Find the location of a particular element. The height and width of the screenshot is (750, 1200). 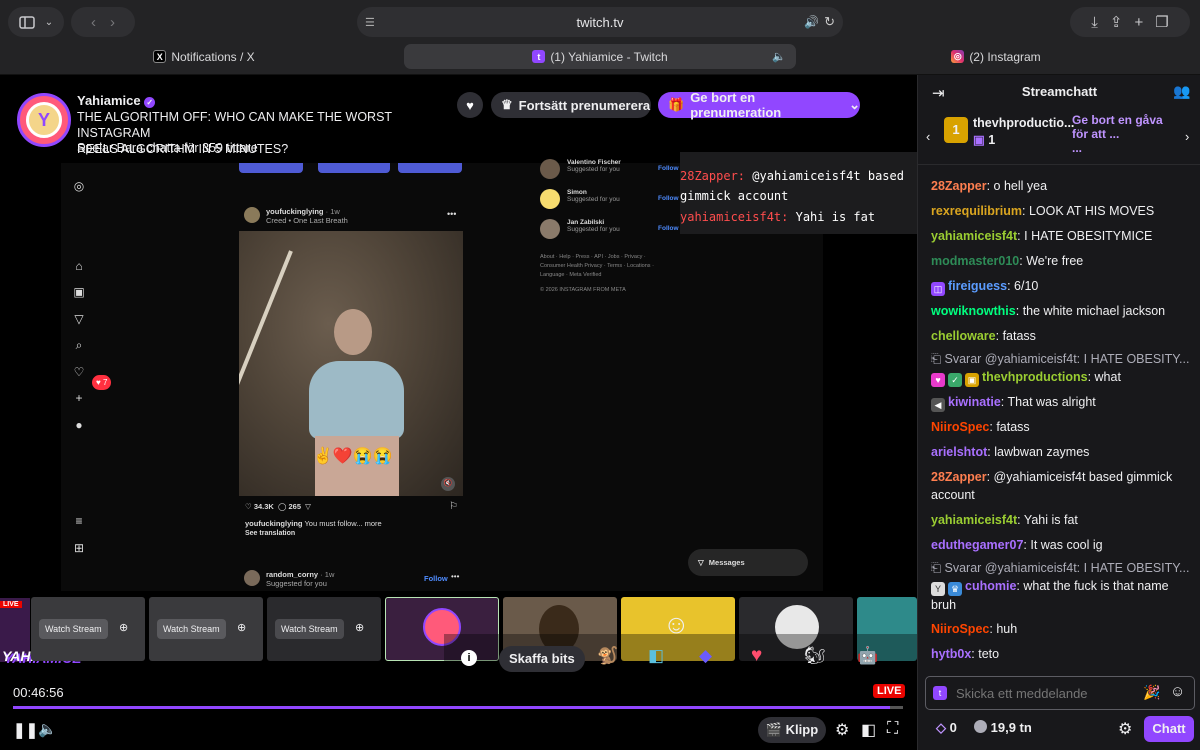

chat-text: teto is located at coordinates (989, 654).